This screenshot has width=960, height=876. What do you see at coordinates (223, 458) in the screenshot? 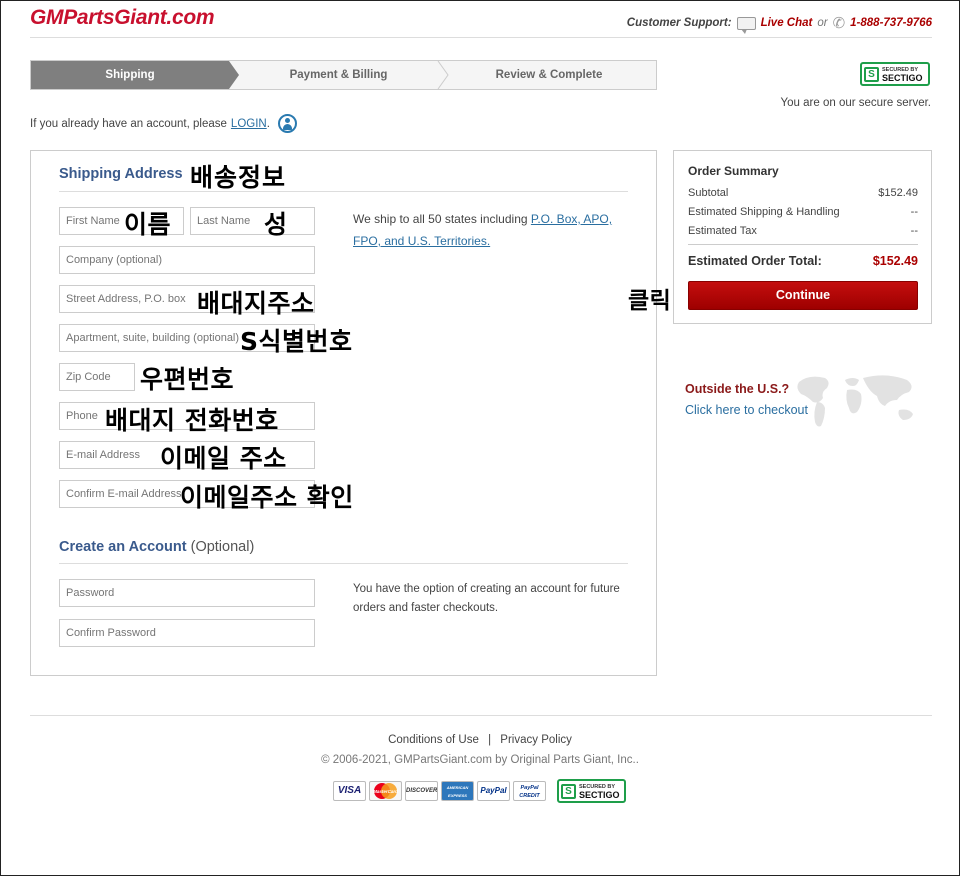
I see `email-note: 이메일 주소` at bounding box center [223, 458].